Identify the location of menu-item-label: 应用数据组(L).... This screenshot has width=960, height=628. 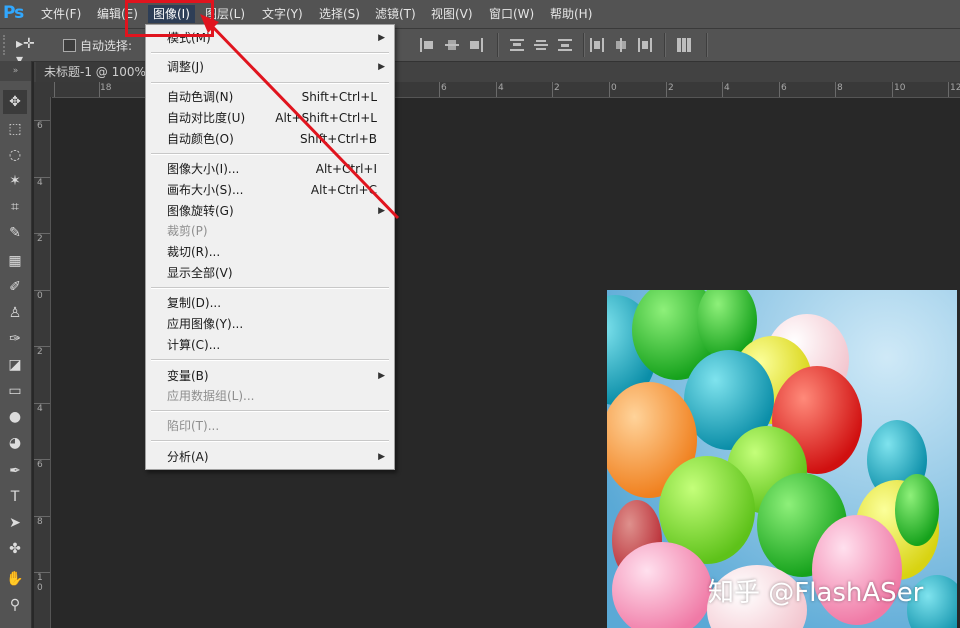
(211, 396).